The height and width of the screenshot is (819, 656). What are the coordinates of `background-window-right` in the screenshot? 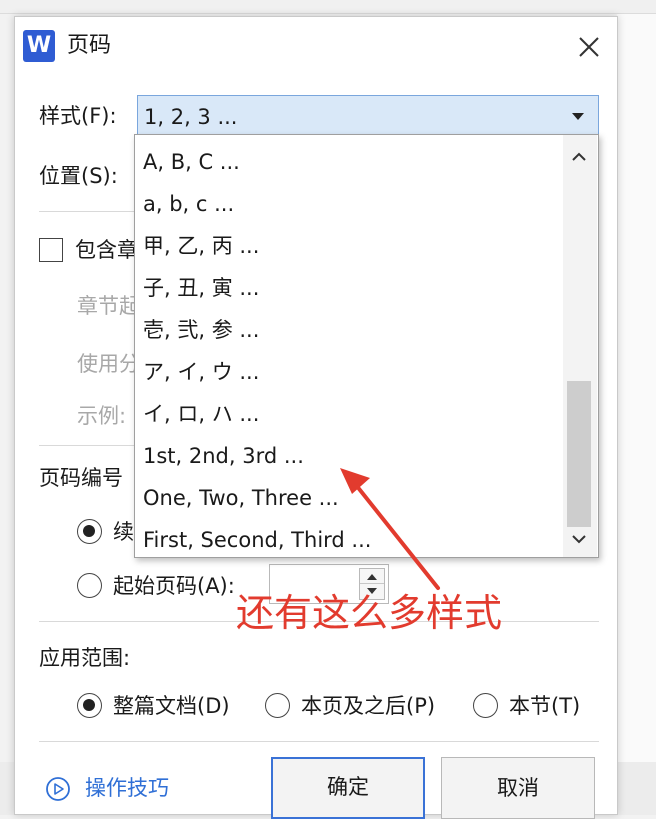 It's located at (636, 414).